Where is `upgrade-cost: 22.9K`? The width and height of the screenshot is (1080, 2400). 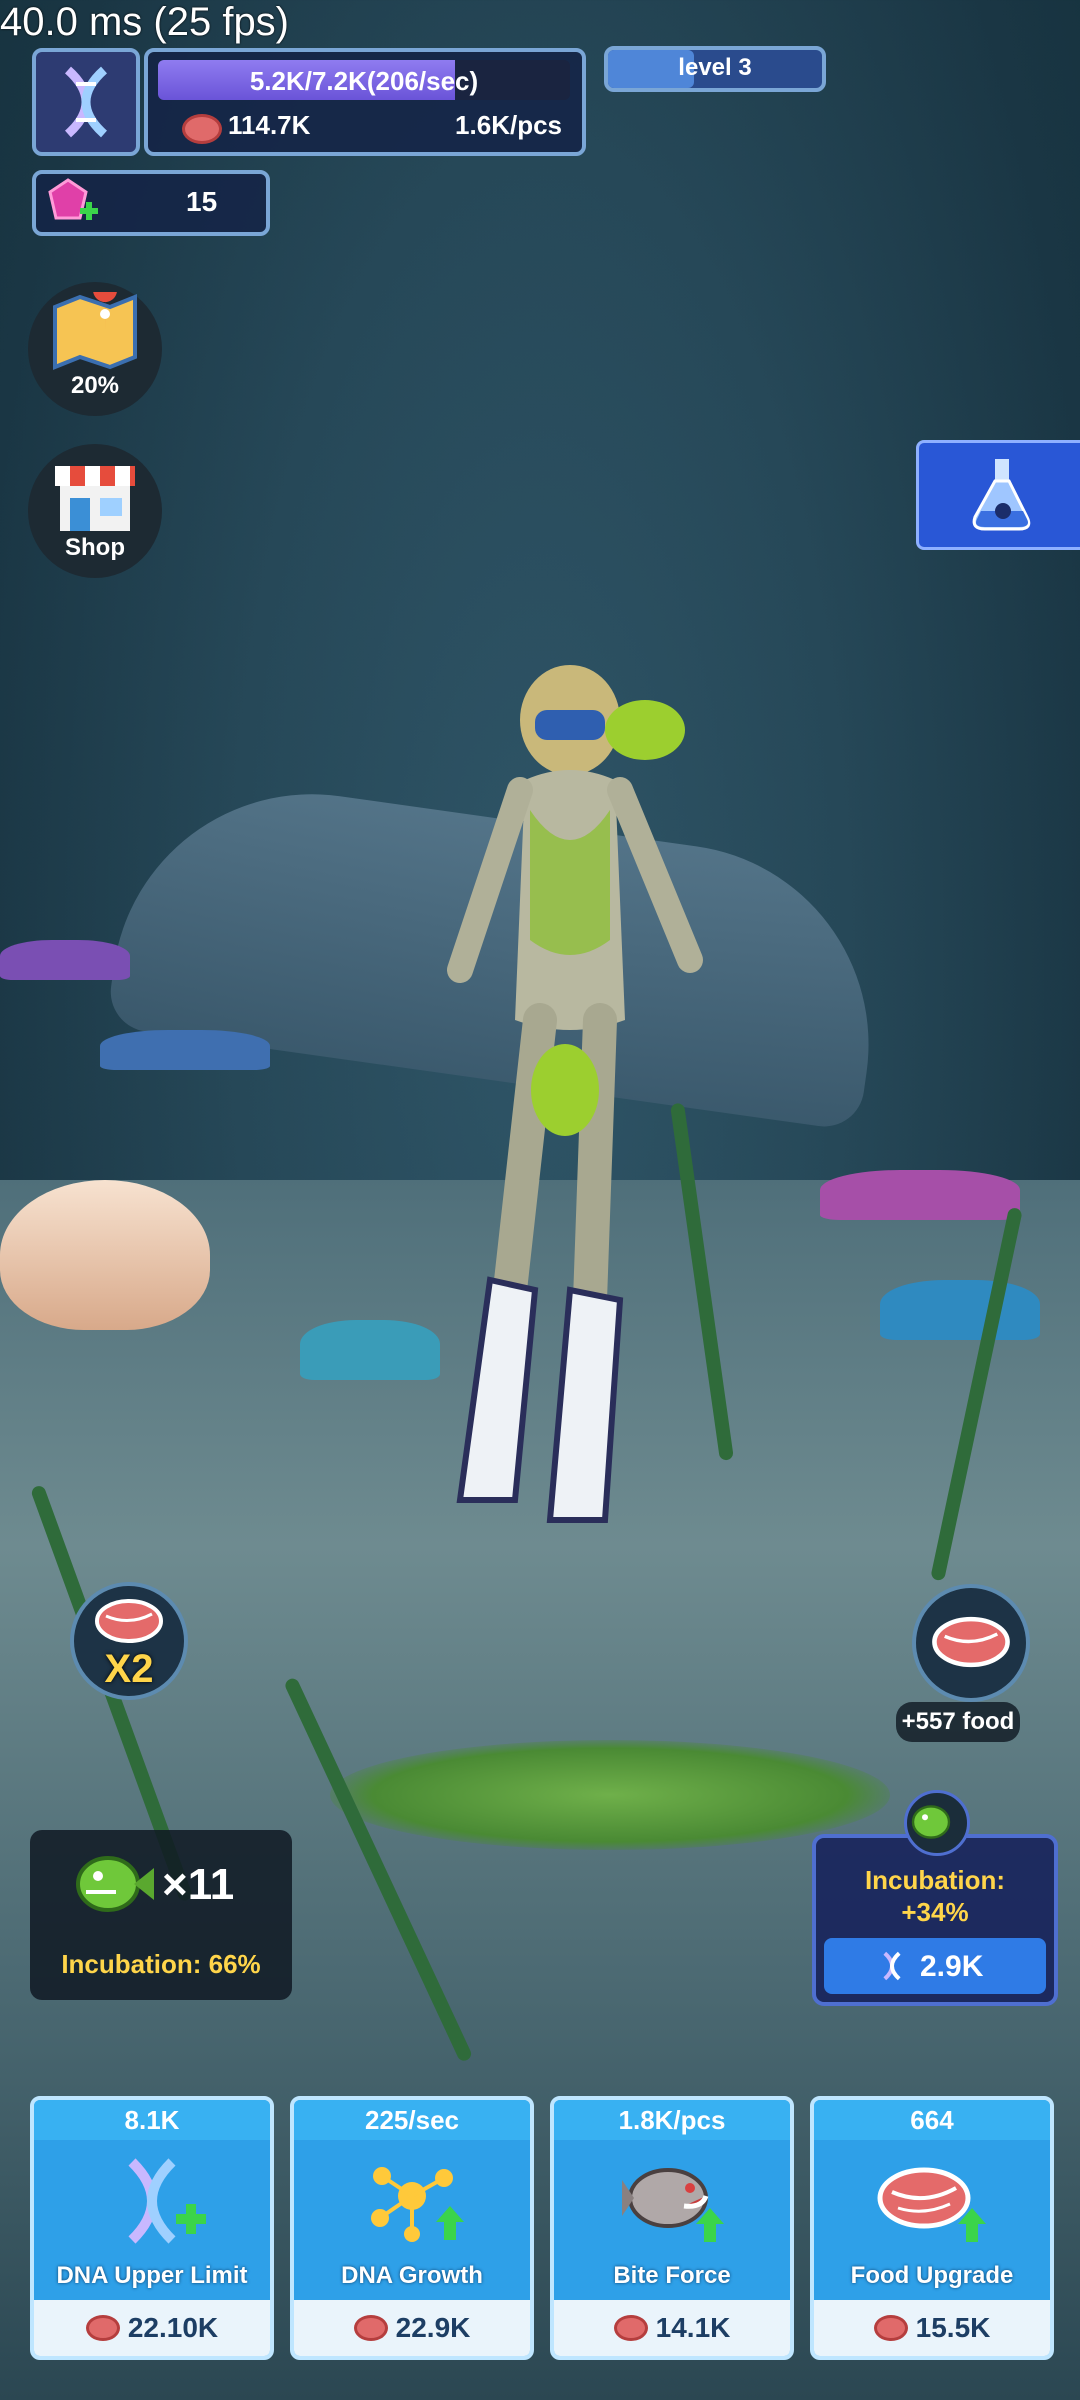 upgrade-cost: 22.9K is located at coordinates (412, 2328).